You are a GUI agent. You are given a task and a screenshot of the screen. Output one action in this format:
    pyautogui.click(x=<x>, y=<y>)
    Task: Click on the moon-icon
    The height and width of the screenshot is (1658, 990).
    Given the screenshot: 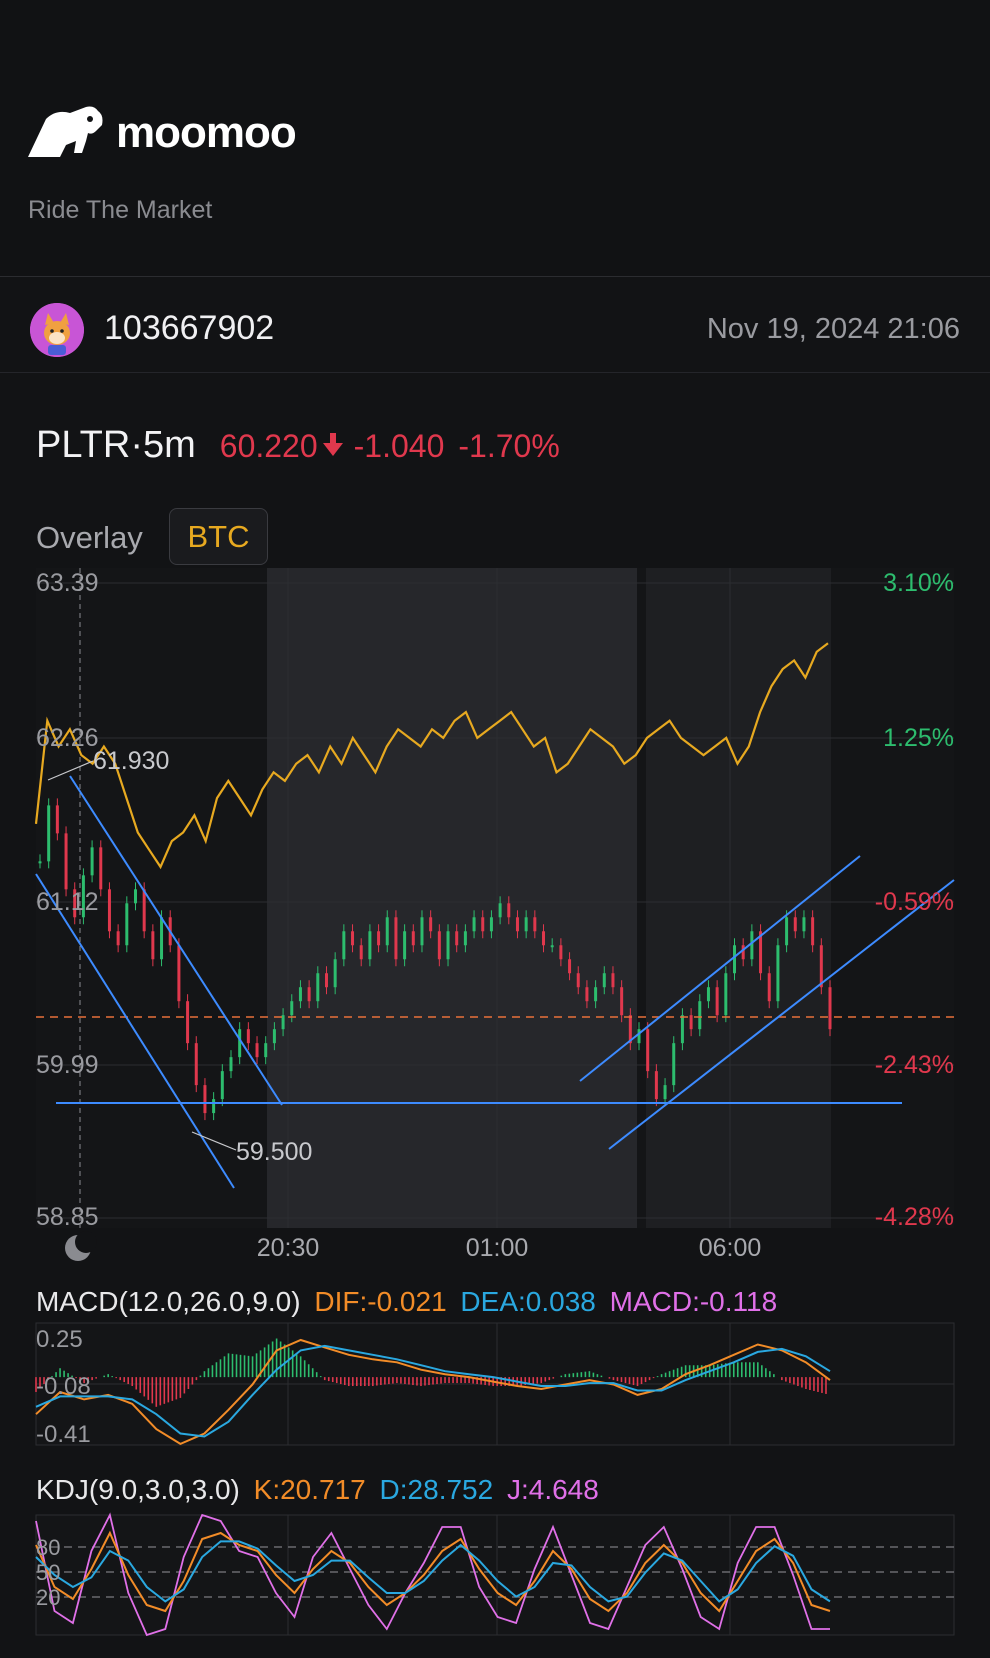 What is the action you would take?
    pyautogui.click(x=81, y=1246)
    